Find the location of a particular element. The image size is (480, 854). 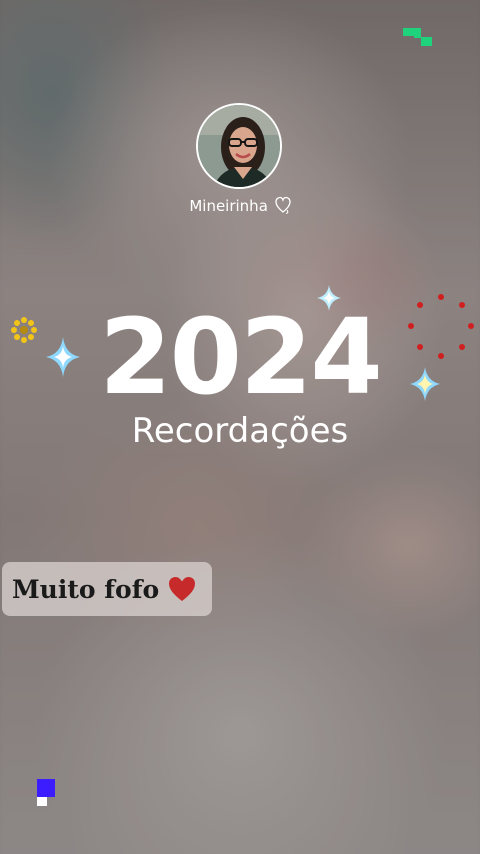

username-text: Mineirinha is located at coordinates (228, 206).